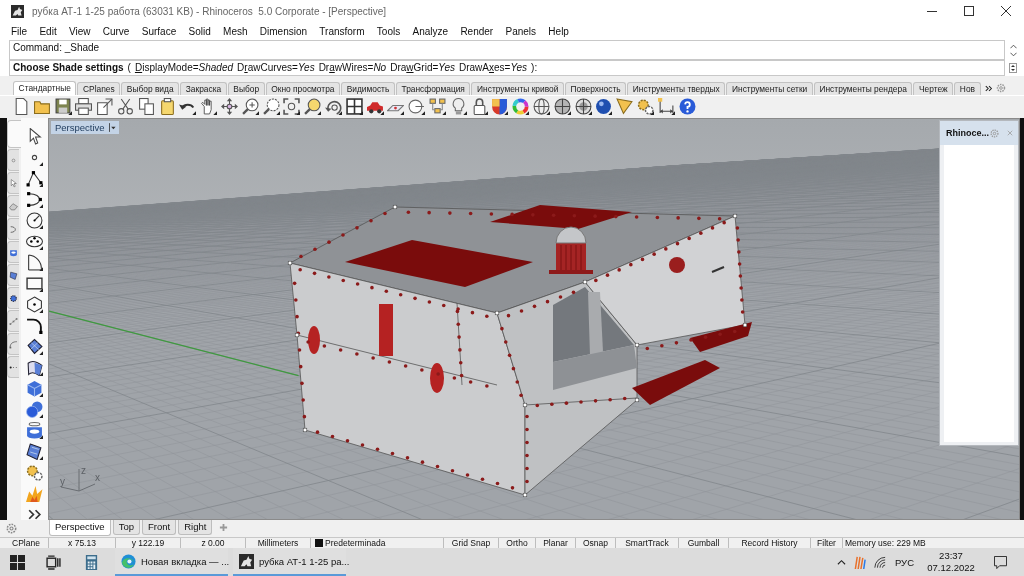 The height and width of the screenshot is (576, 1024). What do you see at coordinates (250, 106) in the screenshot?
I see `zoom-icon` at bounding box center [250, 106].